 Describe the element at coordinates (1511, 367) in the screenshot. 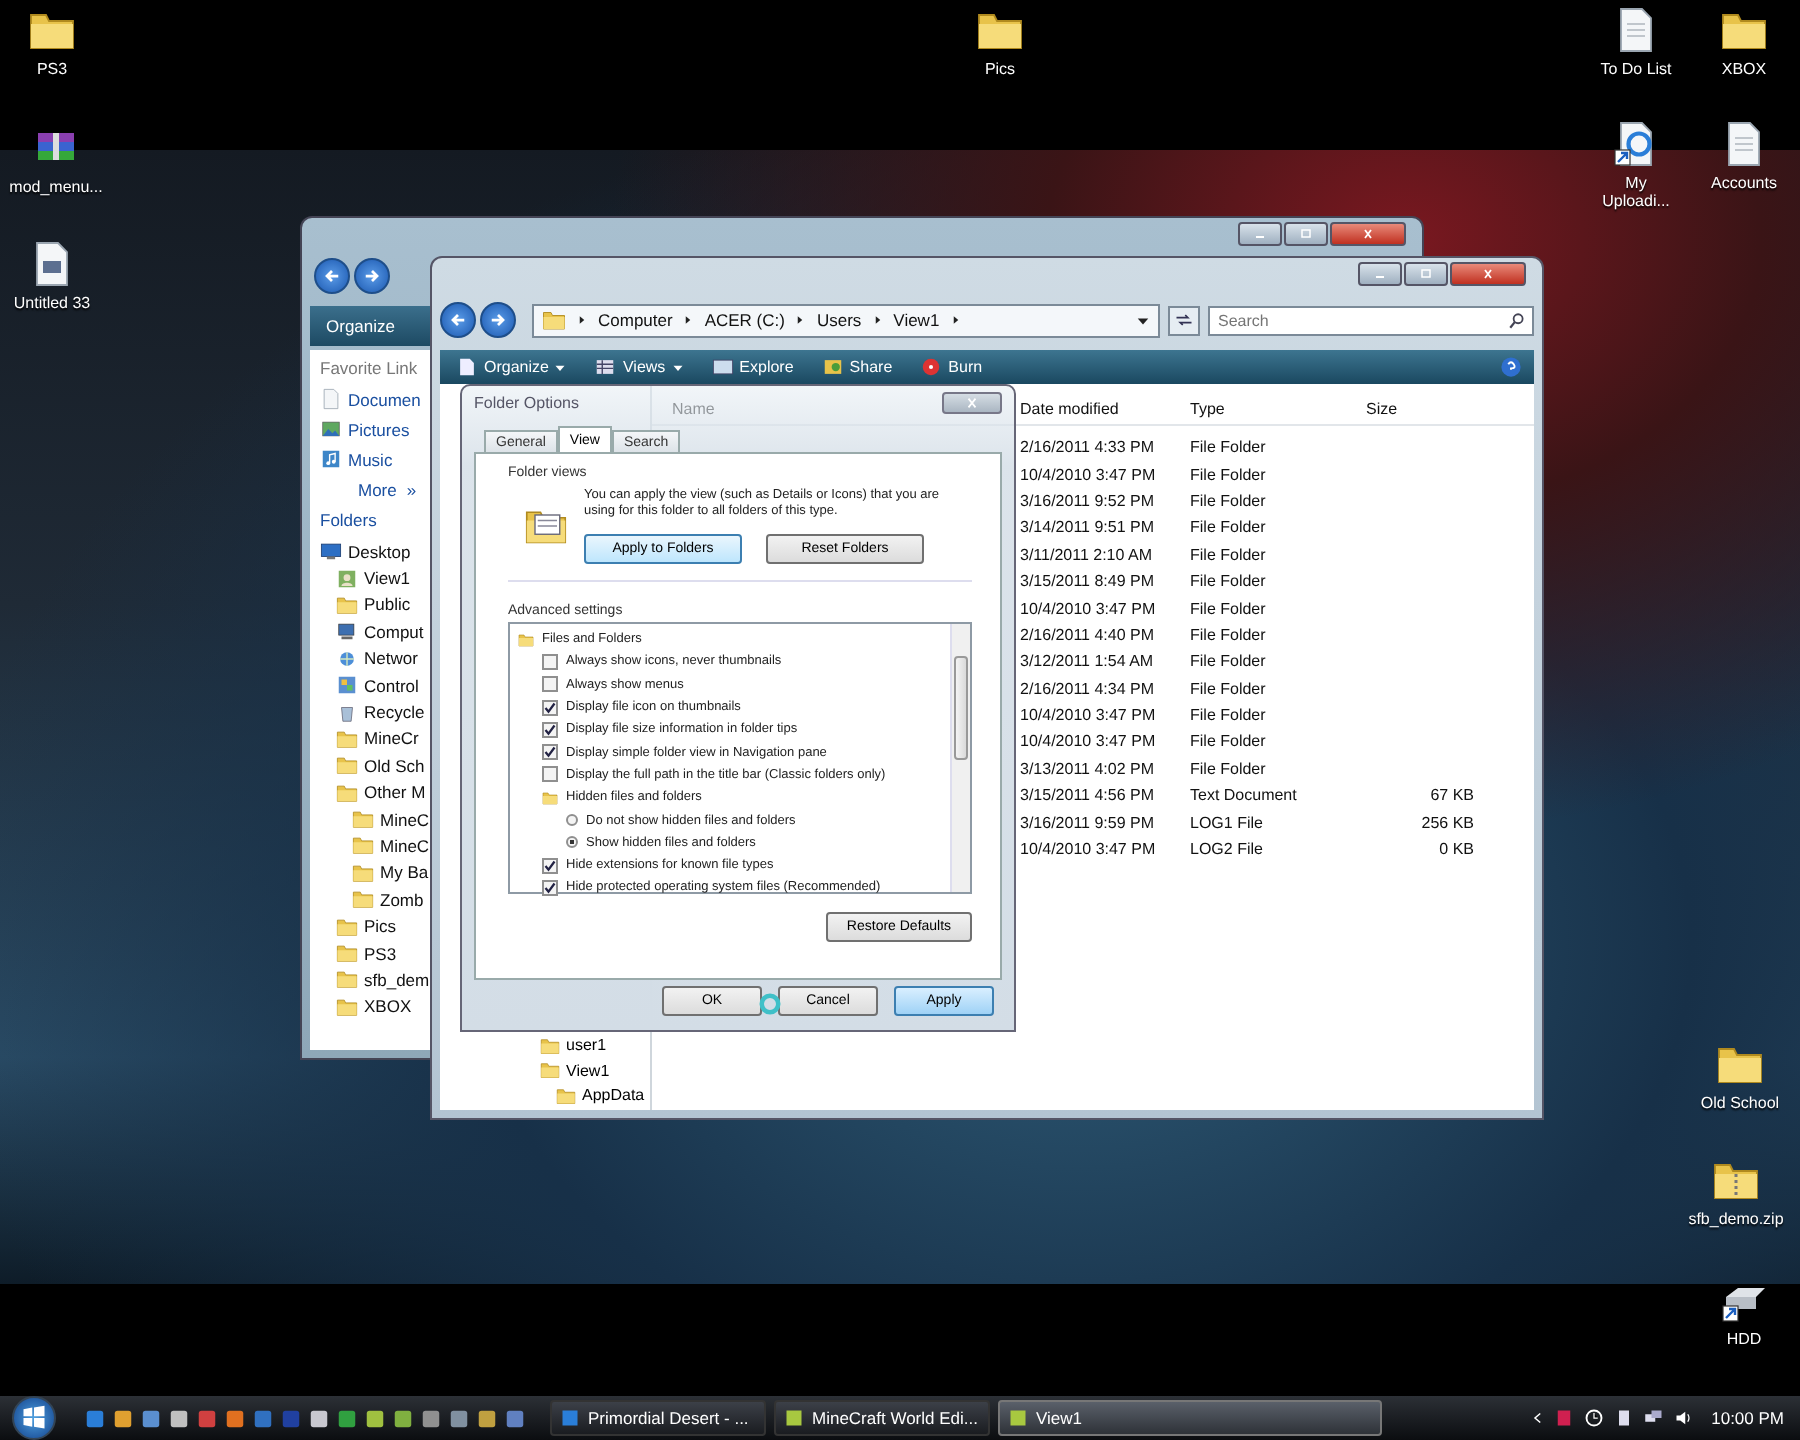

I see `help-button` at that location.